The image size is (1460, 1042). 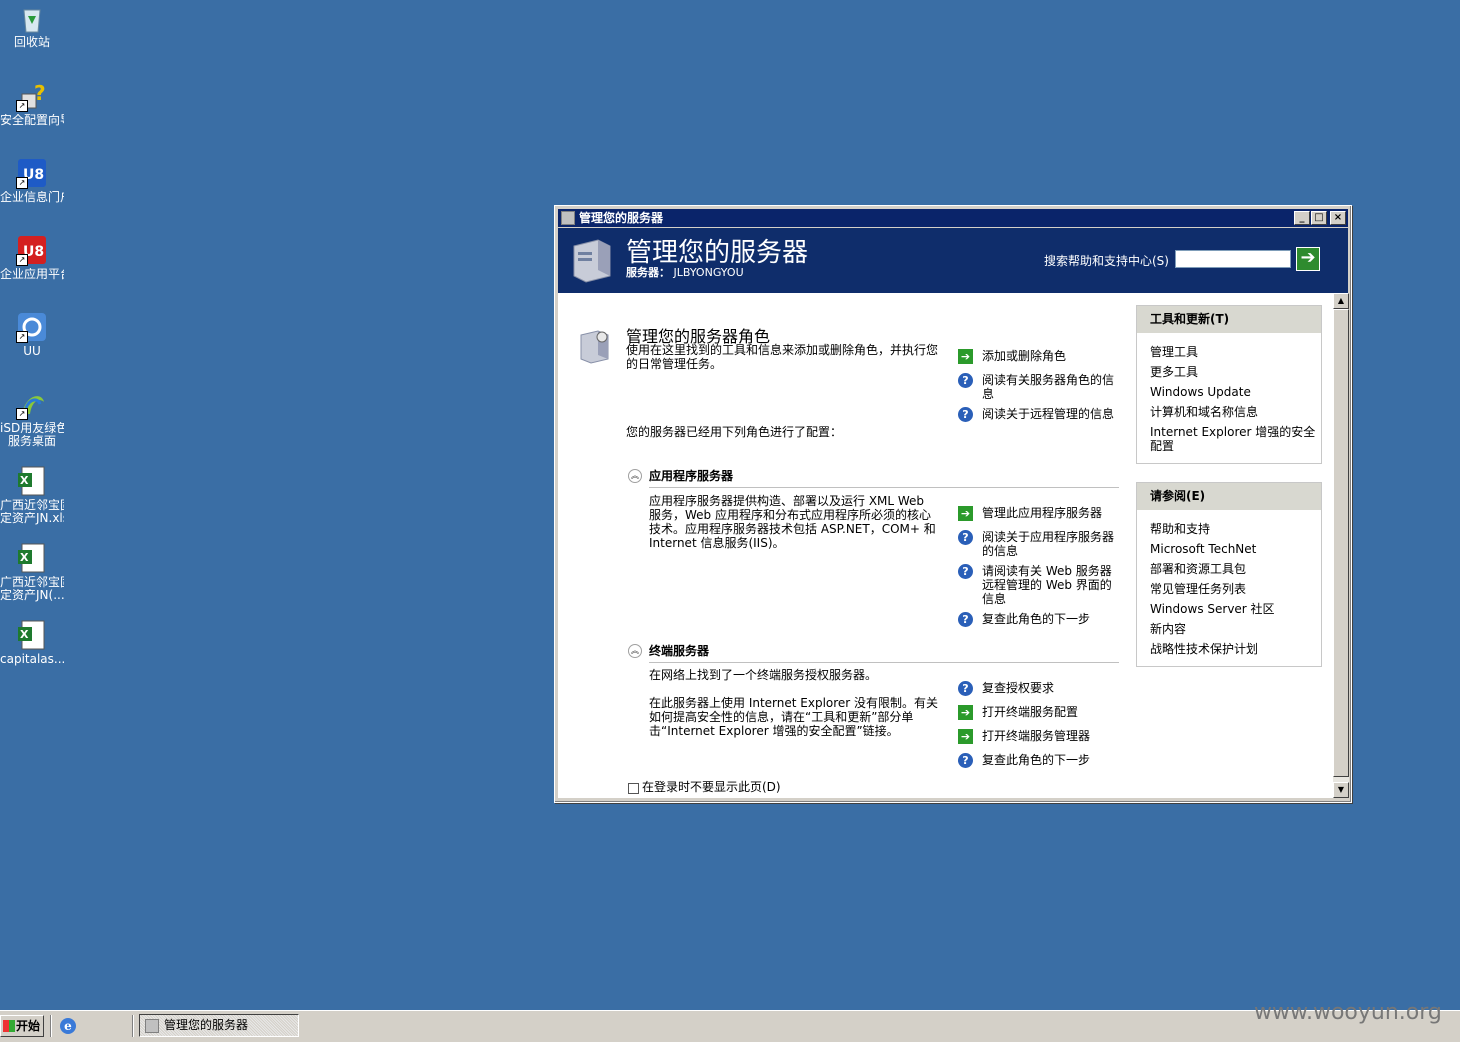 I want to click on desktop-icon-label: UU, so click(x=32, y=351).